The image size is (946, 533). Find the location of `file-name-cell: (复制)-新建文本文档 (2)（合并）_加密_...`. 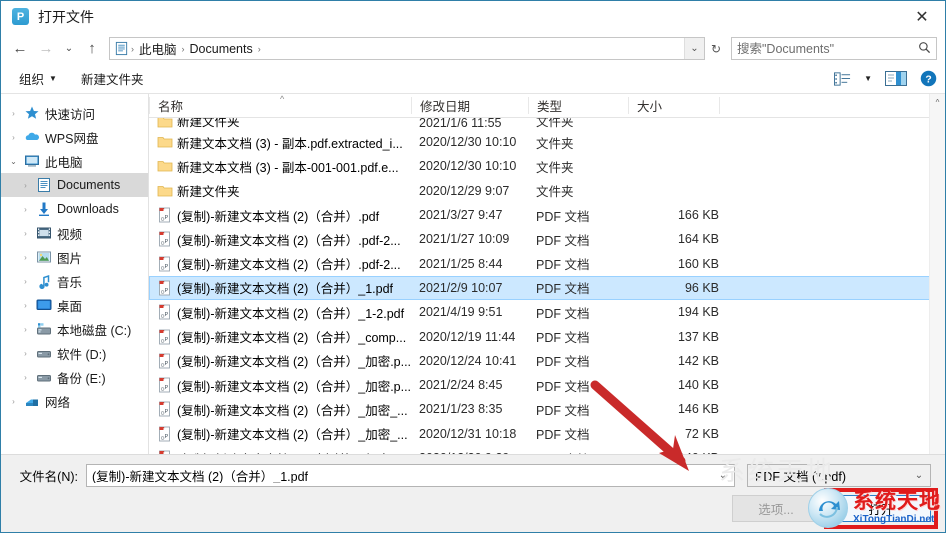

file-name-cell: (复制)-新建文本文档 (2)（合并）_加密_... is located at coordinates (292, 435).